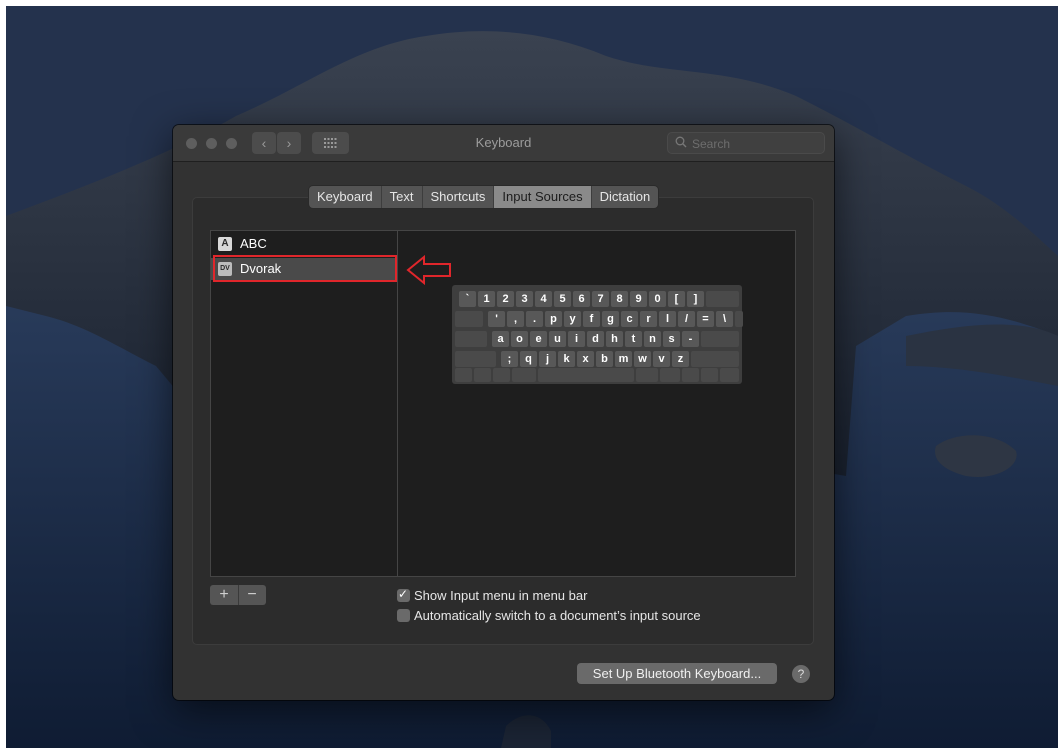  Describe the element at coordinates (690, 339) in the screenshot. I see `keyboard-key: -` at that location.